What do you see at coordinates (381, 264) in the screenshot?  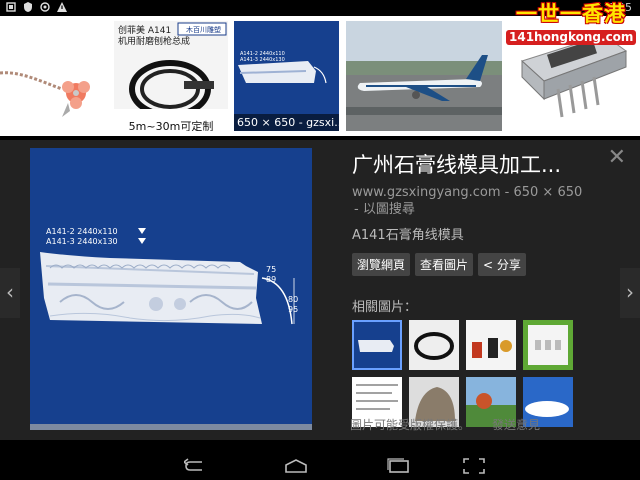 I see `visit-page-button: 瀏覽網頁` at bounding box center [381, 264].